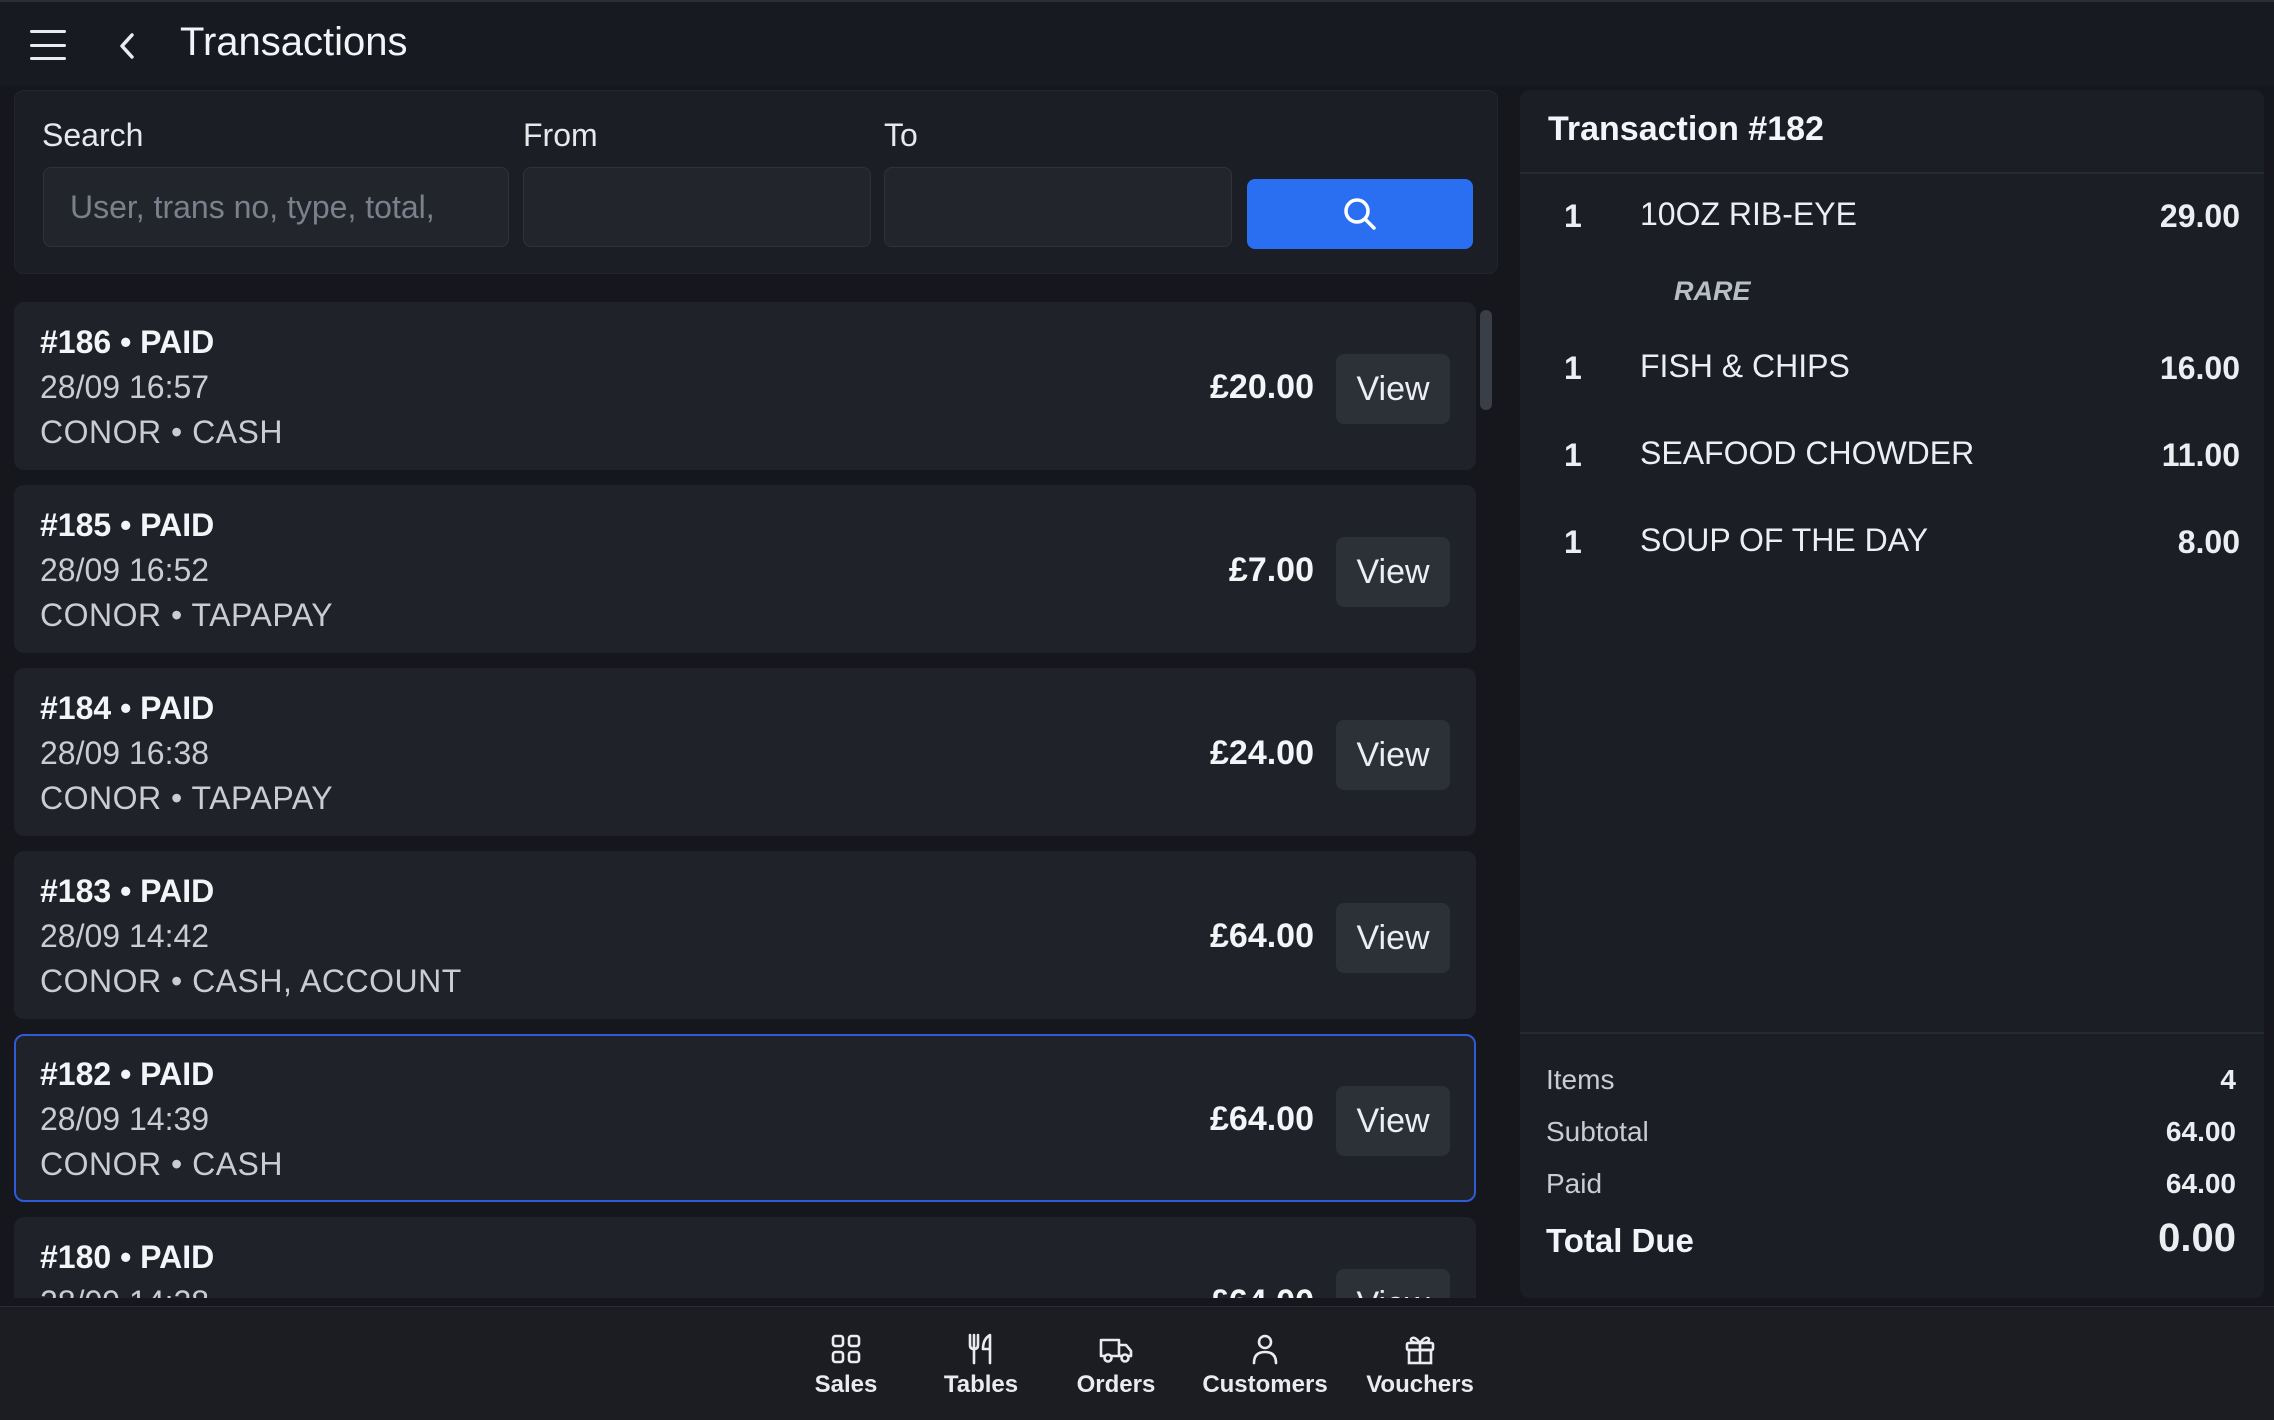  What do you see at coordinates (1271, 570) in the screenshot?
I see `transaction-amount: £7.00` at bounding box center [1271, 570].